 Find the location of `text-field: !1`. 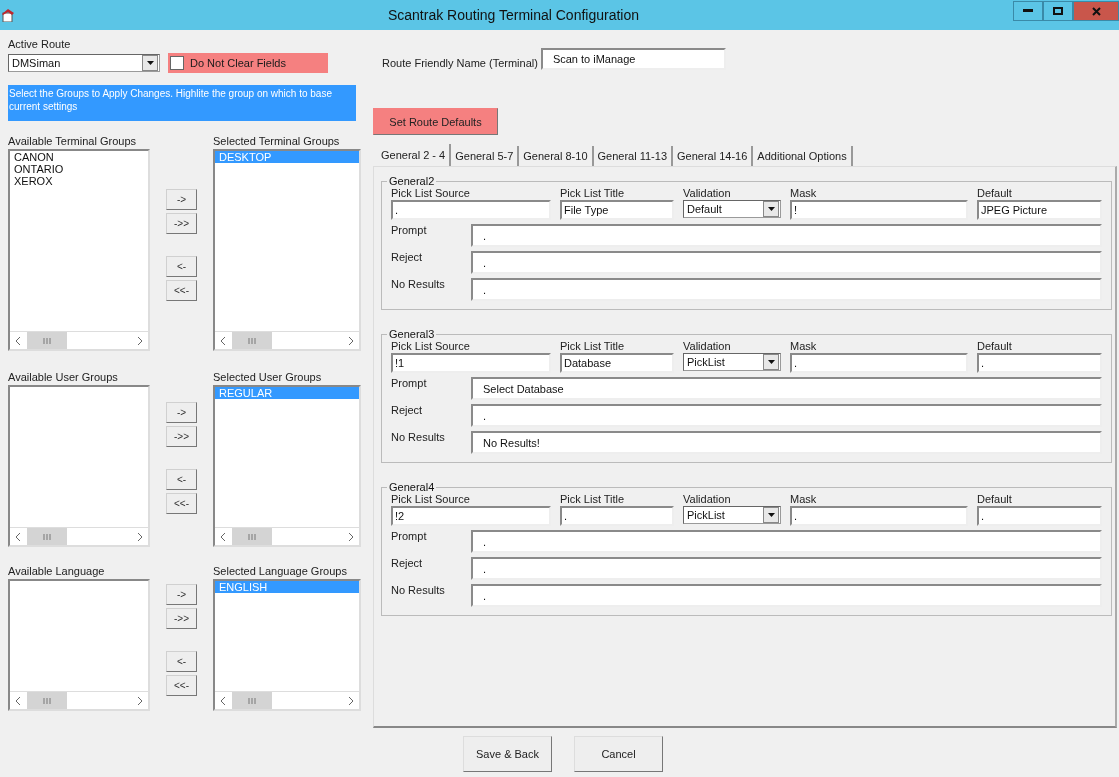

text-field: !1 is located at coordinates (471, 363).